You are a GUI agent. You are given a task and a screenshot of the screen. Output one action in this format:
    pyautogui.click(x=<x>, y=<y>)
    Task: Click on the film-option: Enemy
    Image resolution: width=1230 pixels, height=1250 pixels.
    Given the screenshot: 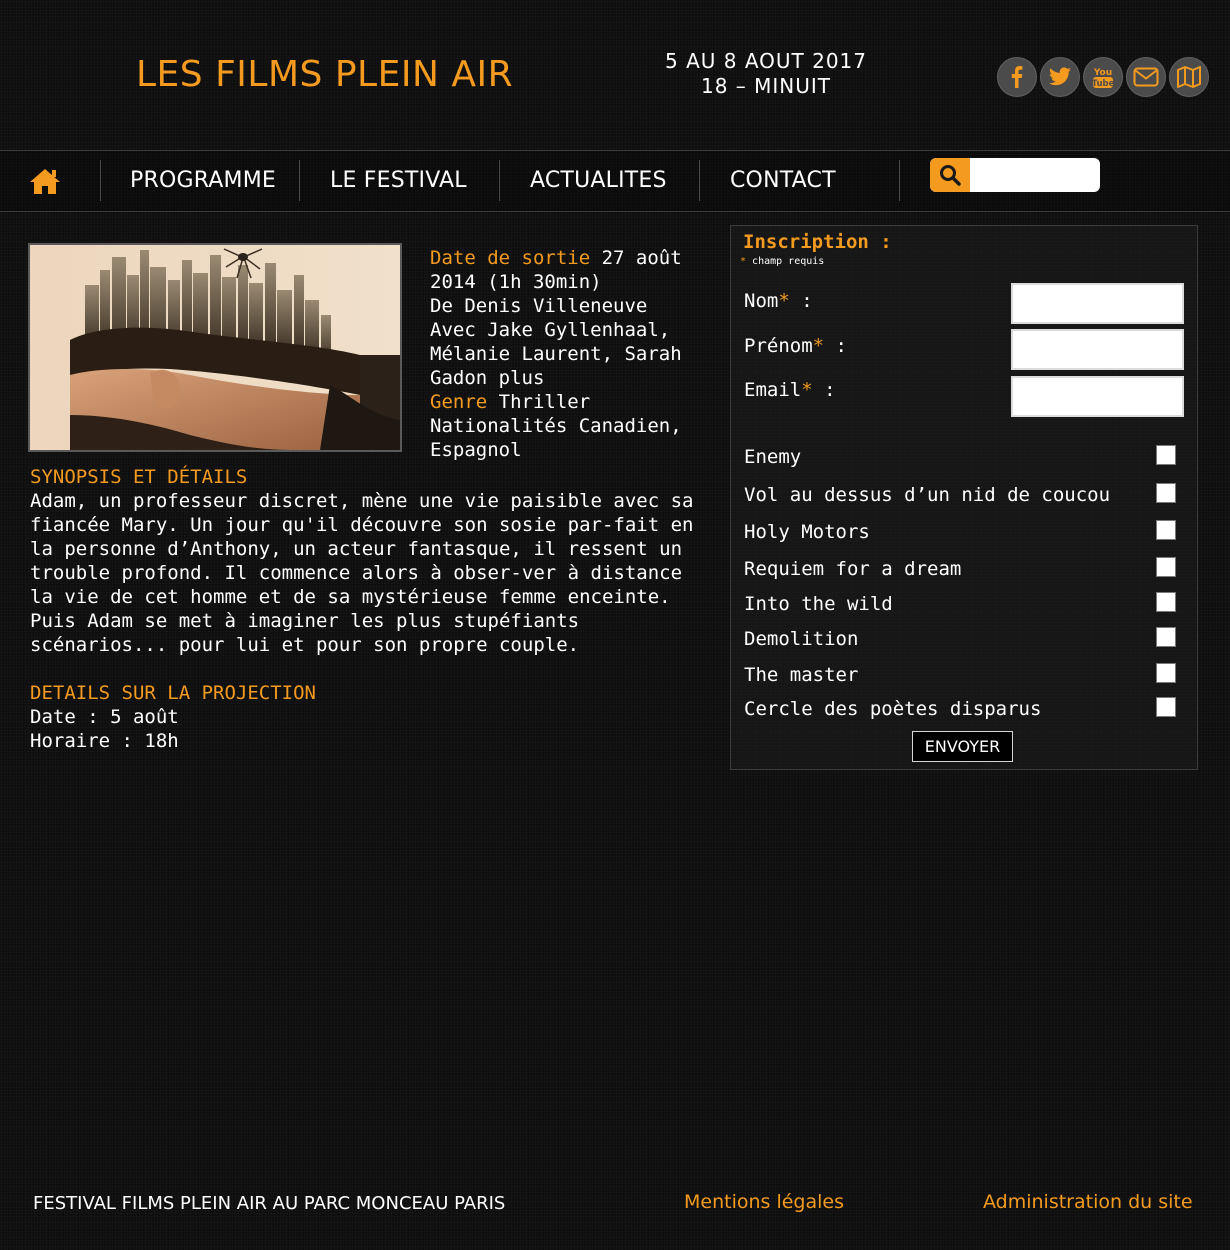 What is the action you would take?
    pyautogui.click(x=964, y=457)
    